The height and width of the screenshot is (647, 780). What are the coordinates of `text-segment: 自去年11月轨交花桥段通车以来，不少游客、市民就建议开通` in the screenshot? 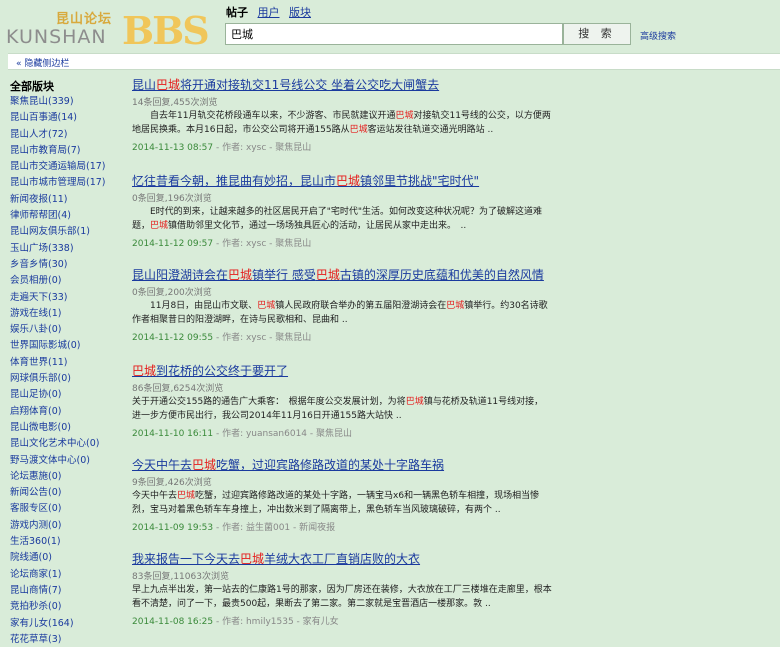 It's located at (264, 116).